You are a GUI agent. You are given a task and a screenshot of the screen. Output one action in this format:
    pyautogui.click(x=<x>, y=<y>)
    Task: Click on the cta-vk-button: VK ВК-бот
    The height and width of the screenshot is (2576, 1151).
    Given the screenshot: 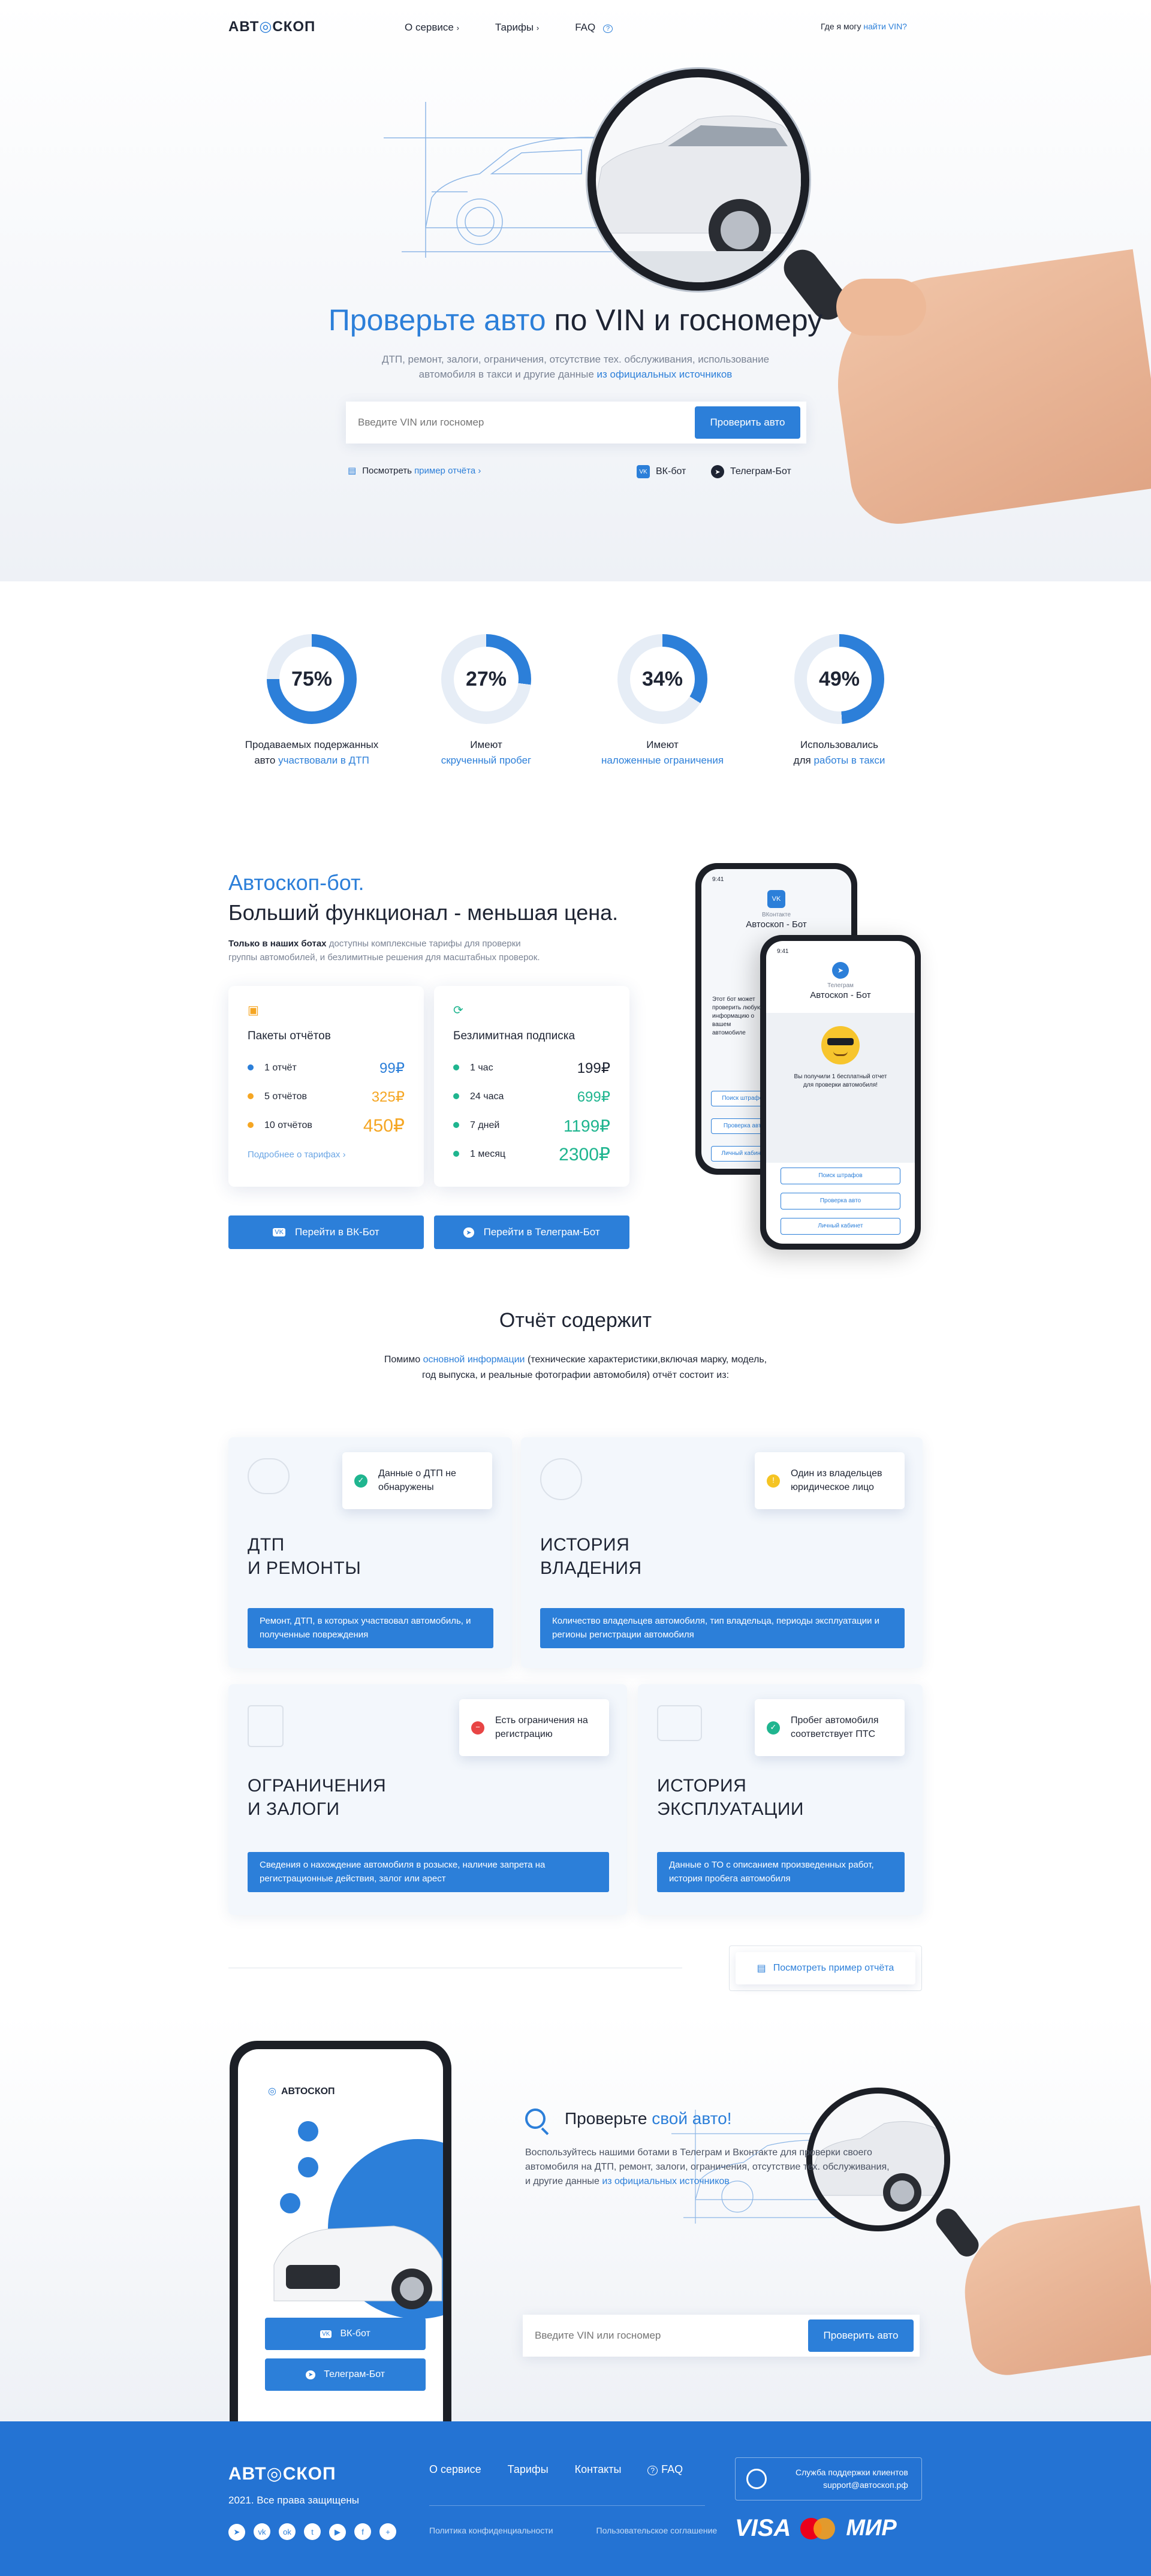 What is the action you would take?
    pyautogui.click(x=345, y=2334)
    